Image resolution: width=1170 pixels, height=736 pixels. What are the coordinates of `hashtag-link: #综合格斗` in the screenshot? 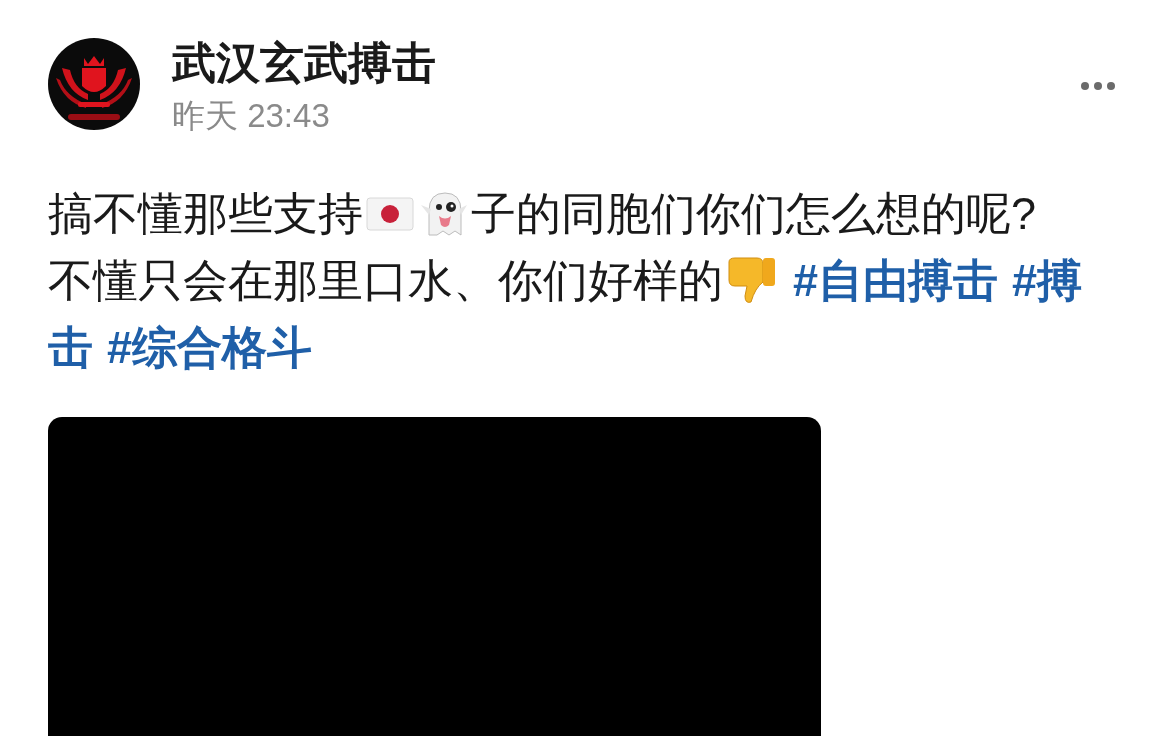 It's located at (210, 347).